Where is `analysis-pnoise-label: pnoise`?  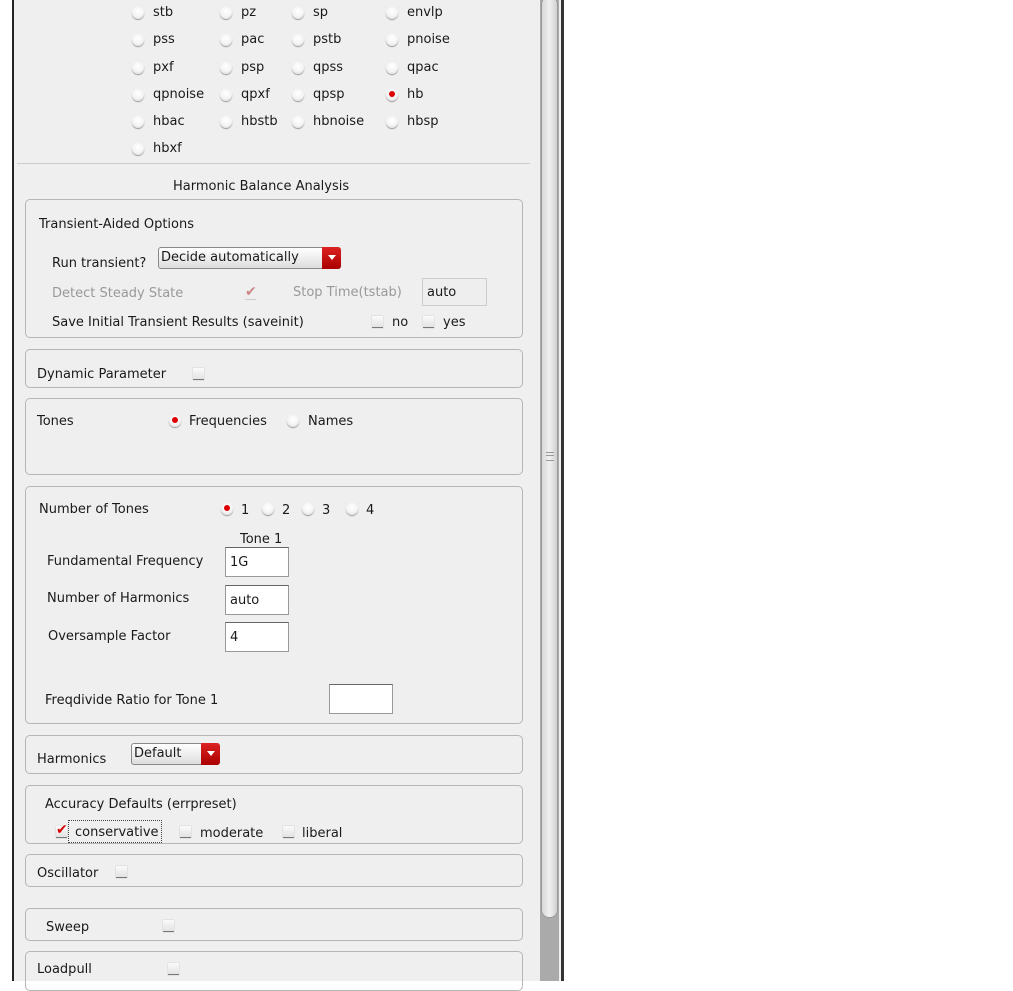
analysis-pnoise-label: pnoise is located at coordinates (428, 39).